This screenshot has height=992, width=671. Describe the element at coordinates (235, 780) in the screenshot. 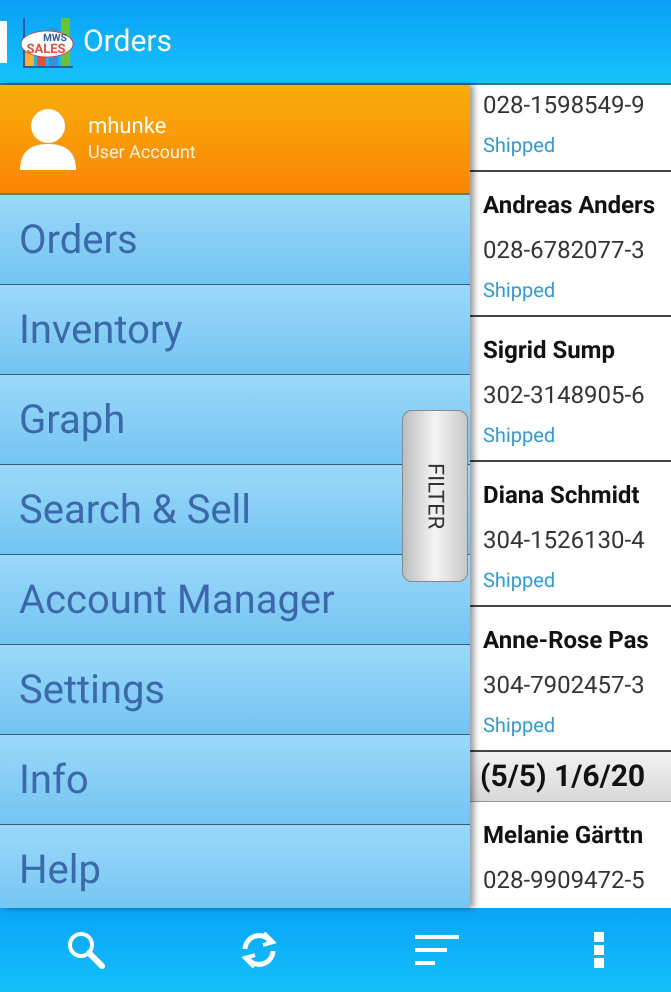

I see `drawer-item: Info` at that location.